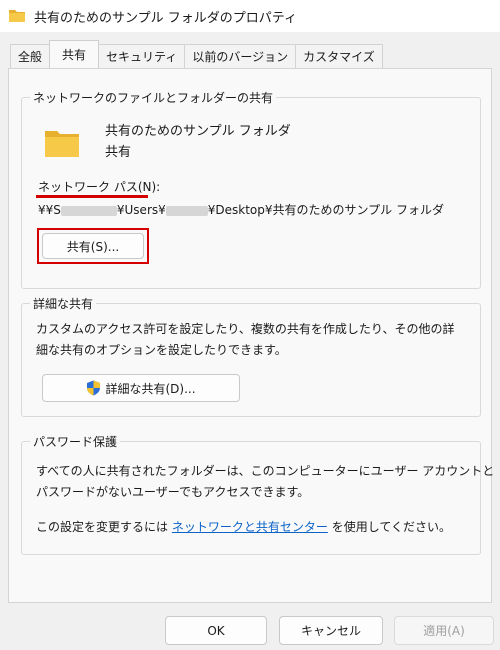 This screenshot has height=650, width=500. I want to click on redacted-user-name, so click(186, 210).